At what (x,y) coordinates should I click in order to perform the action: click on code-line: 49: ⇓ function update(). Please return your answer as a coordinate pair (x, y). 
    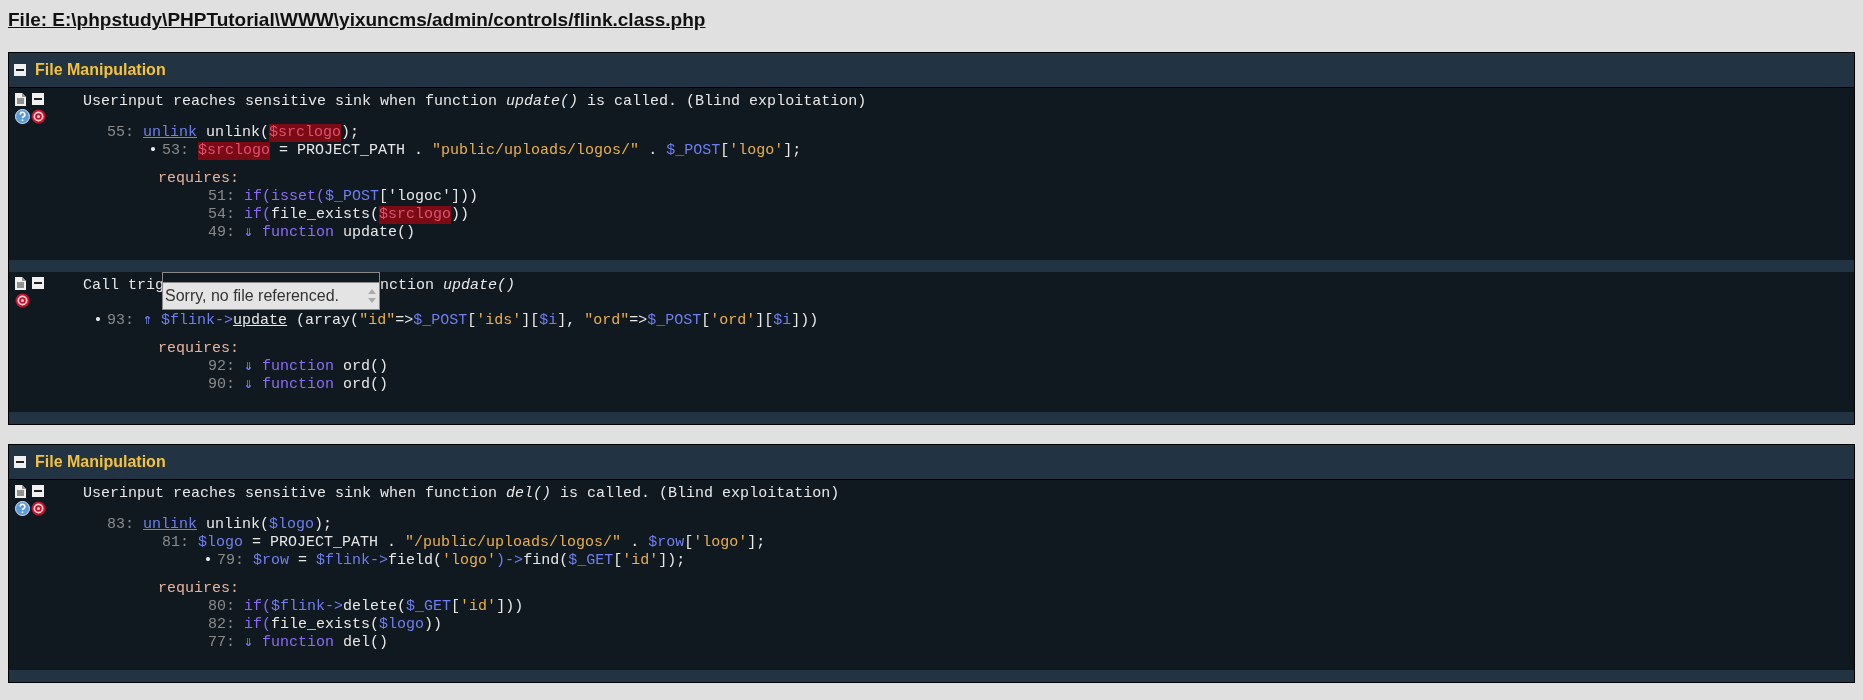
    Looking at the image, I should click on (312, 232).